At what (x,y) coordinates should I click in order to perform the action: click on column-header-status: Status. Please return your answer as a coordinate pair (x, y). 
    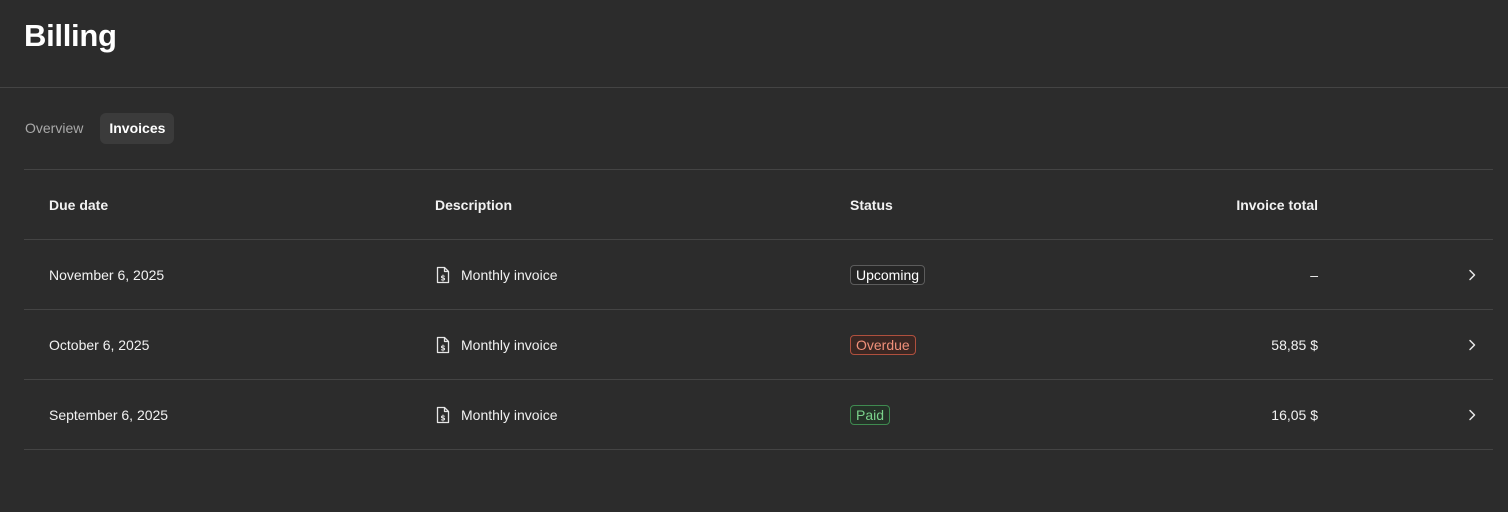
    Looking at the image, I should click on (871, 204).